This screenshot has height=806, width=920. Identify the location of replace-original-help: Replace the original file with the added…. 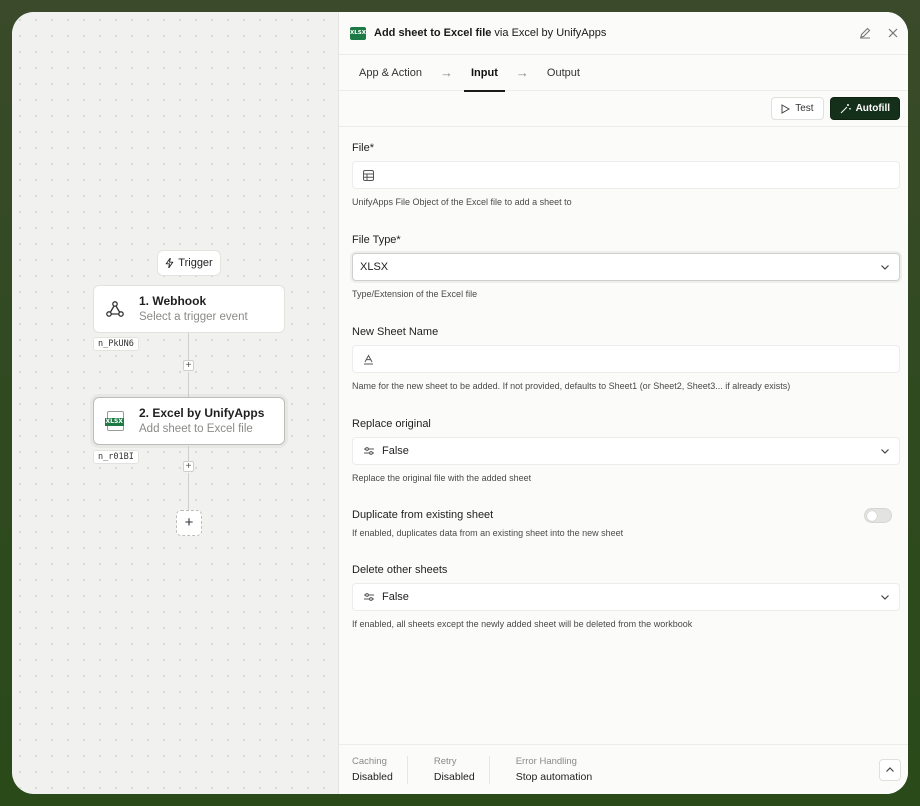
(442, 478).